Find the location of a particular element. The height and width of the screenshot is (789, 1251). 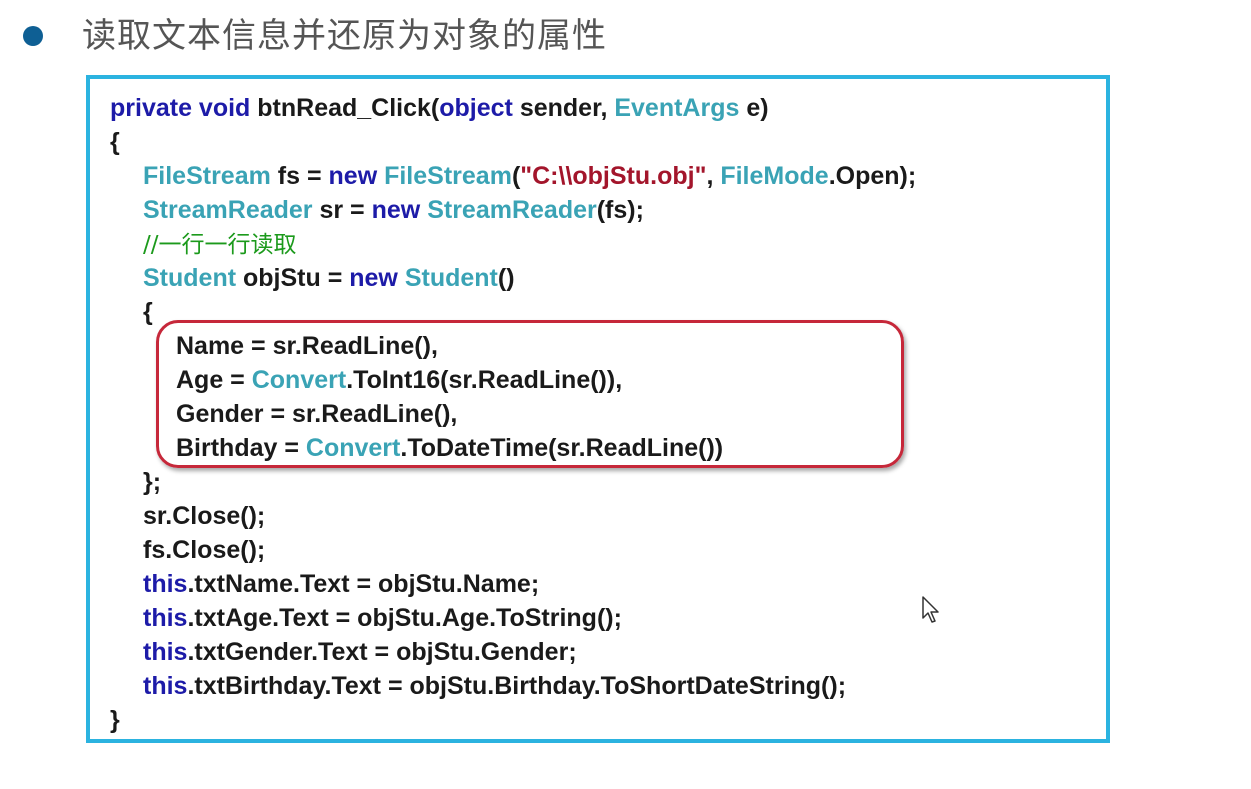

code-line-14: fs.Close(); is located at coordinates (204, 550).